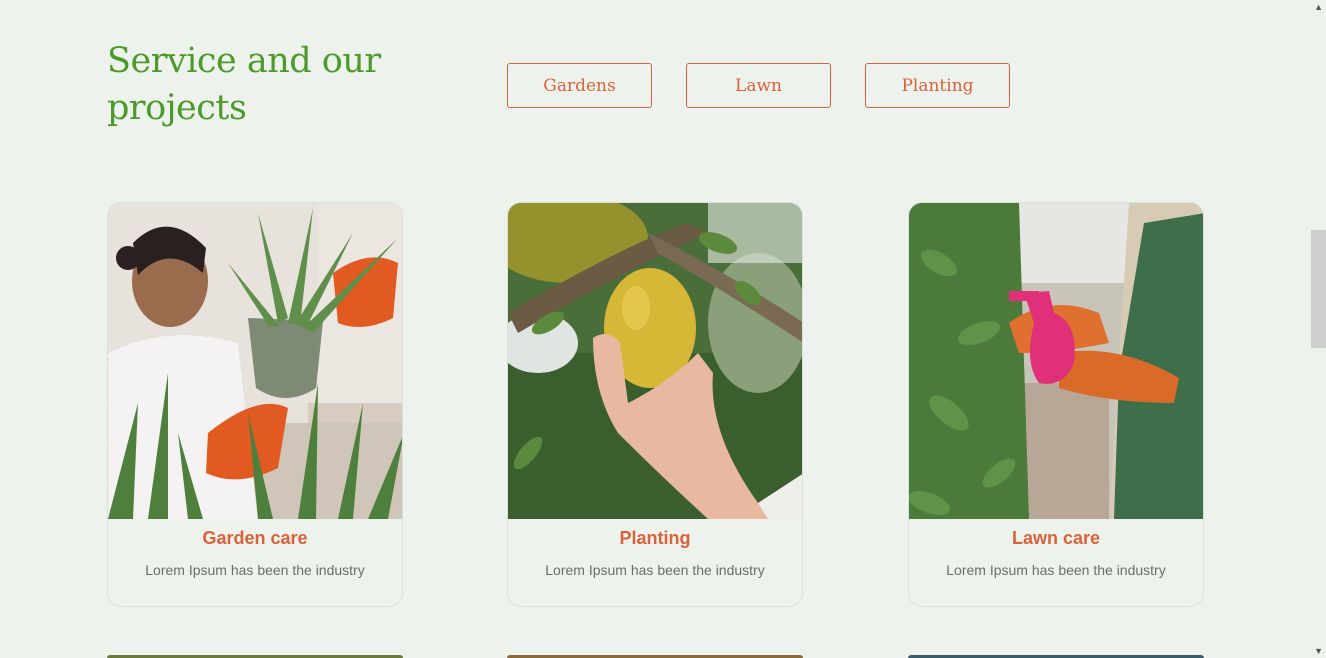  Describe the element at coordinates (937, 85) in the screenshot. I see `filter-planting-button: Planting` at that location.